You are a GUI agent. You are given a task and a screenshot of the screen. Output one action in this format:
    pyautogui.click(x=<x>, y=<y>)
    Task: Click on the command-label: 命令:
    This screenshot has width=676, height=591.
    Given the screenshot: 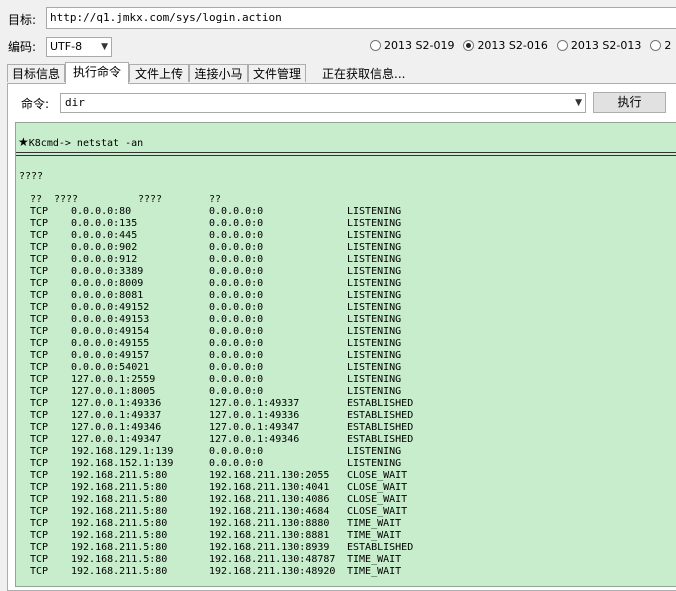 What is the action you would take?
    pyautogui.click(x=35, y=104)
    